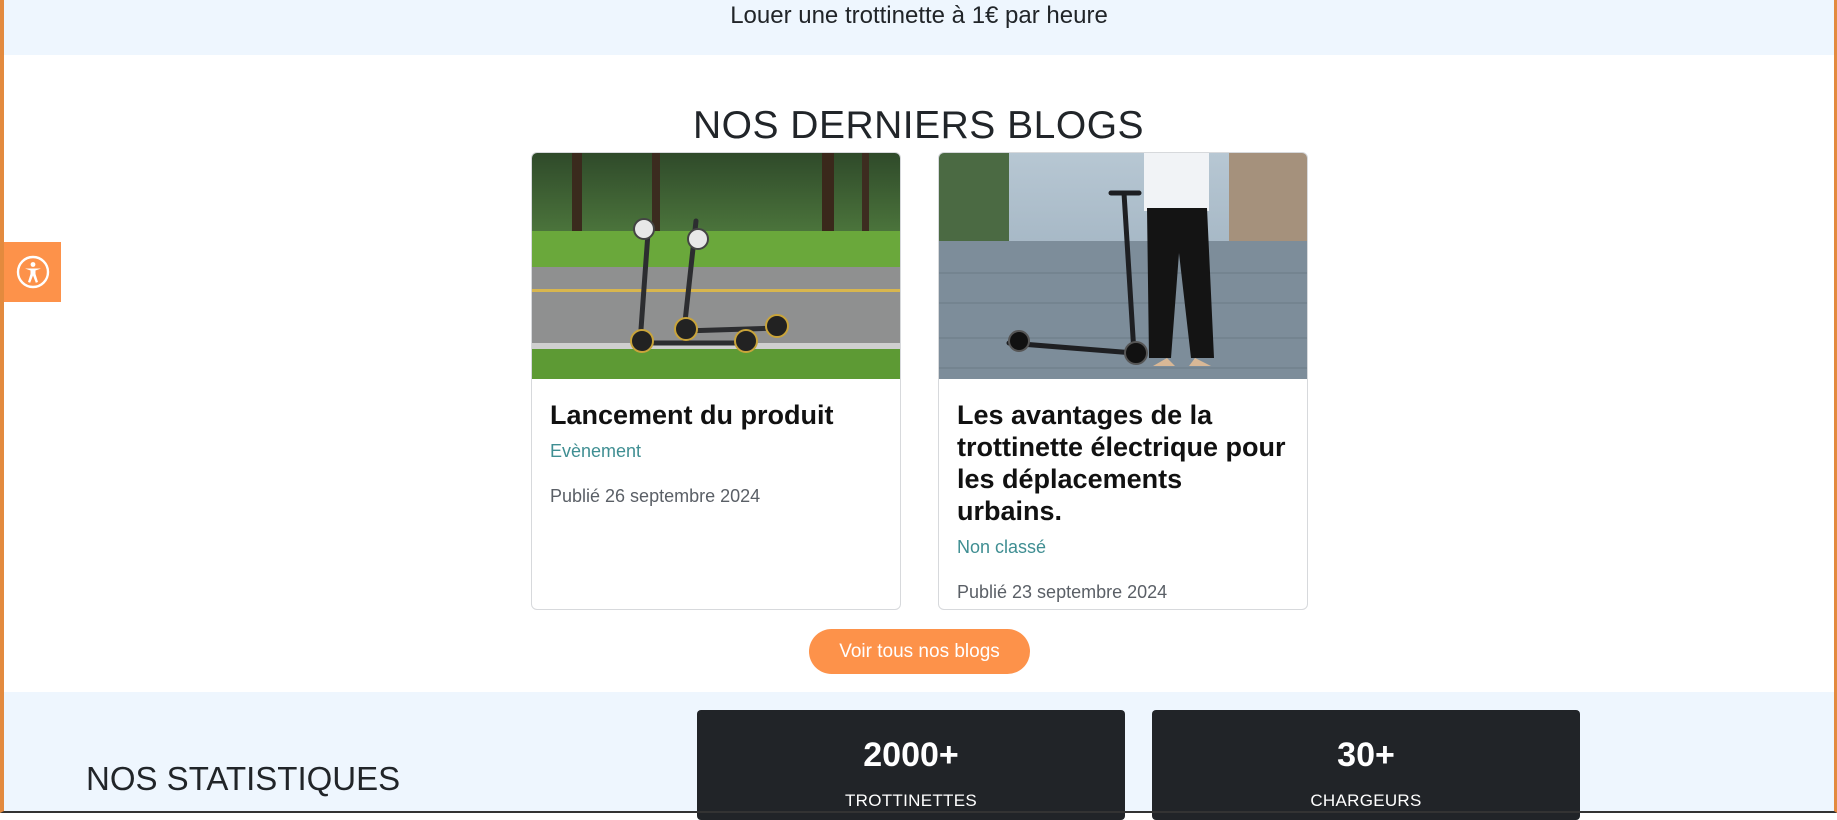  Describe the element at coordinates (716, 451) in the screenshot. I see `blog-category: Evènement` at that location.